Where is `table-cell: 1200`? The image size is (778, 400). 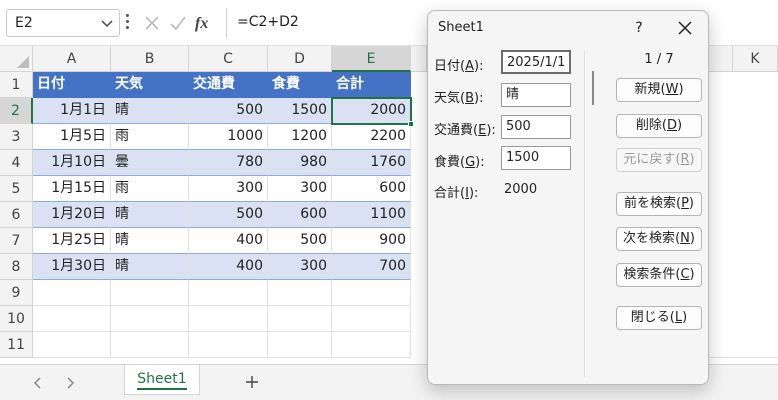 table-cell: 1200 is located at coordinates (300, 137).